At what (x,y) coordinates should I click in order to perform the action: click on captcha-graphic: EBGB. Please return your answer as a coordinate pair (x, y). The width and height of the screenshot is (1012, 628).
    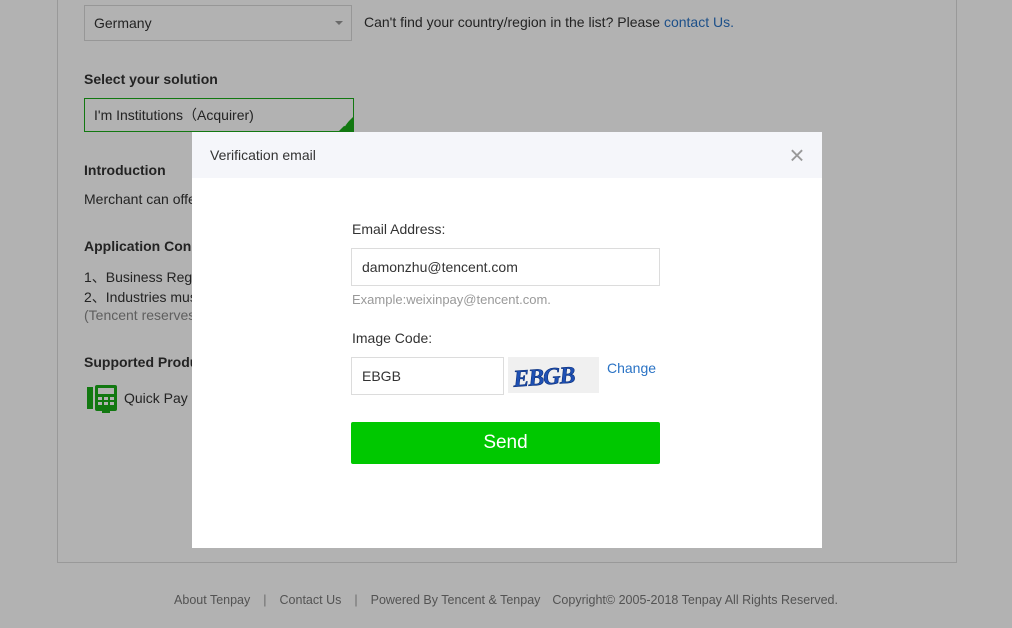
    Looking at the image, I should click on (544, 377).